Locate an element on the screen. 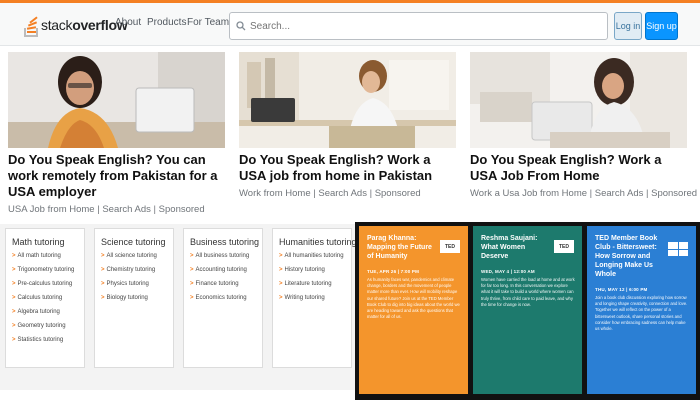 This screenshot has width=700, height=400. nav-products: Products is located at coordinates (166, 22).